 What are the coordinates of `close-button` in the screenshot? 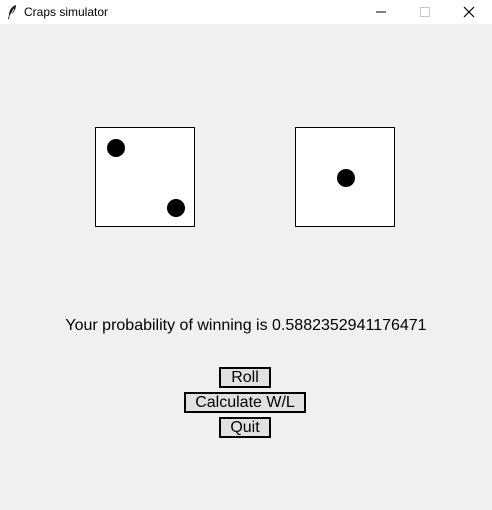 It's located at (469, 12).